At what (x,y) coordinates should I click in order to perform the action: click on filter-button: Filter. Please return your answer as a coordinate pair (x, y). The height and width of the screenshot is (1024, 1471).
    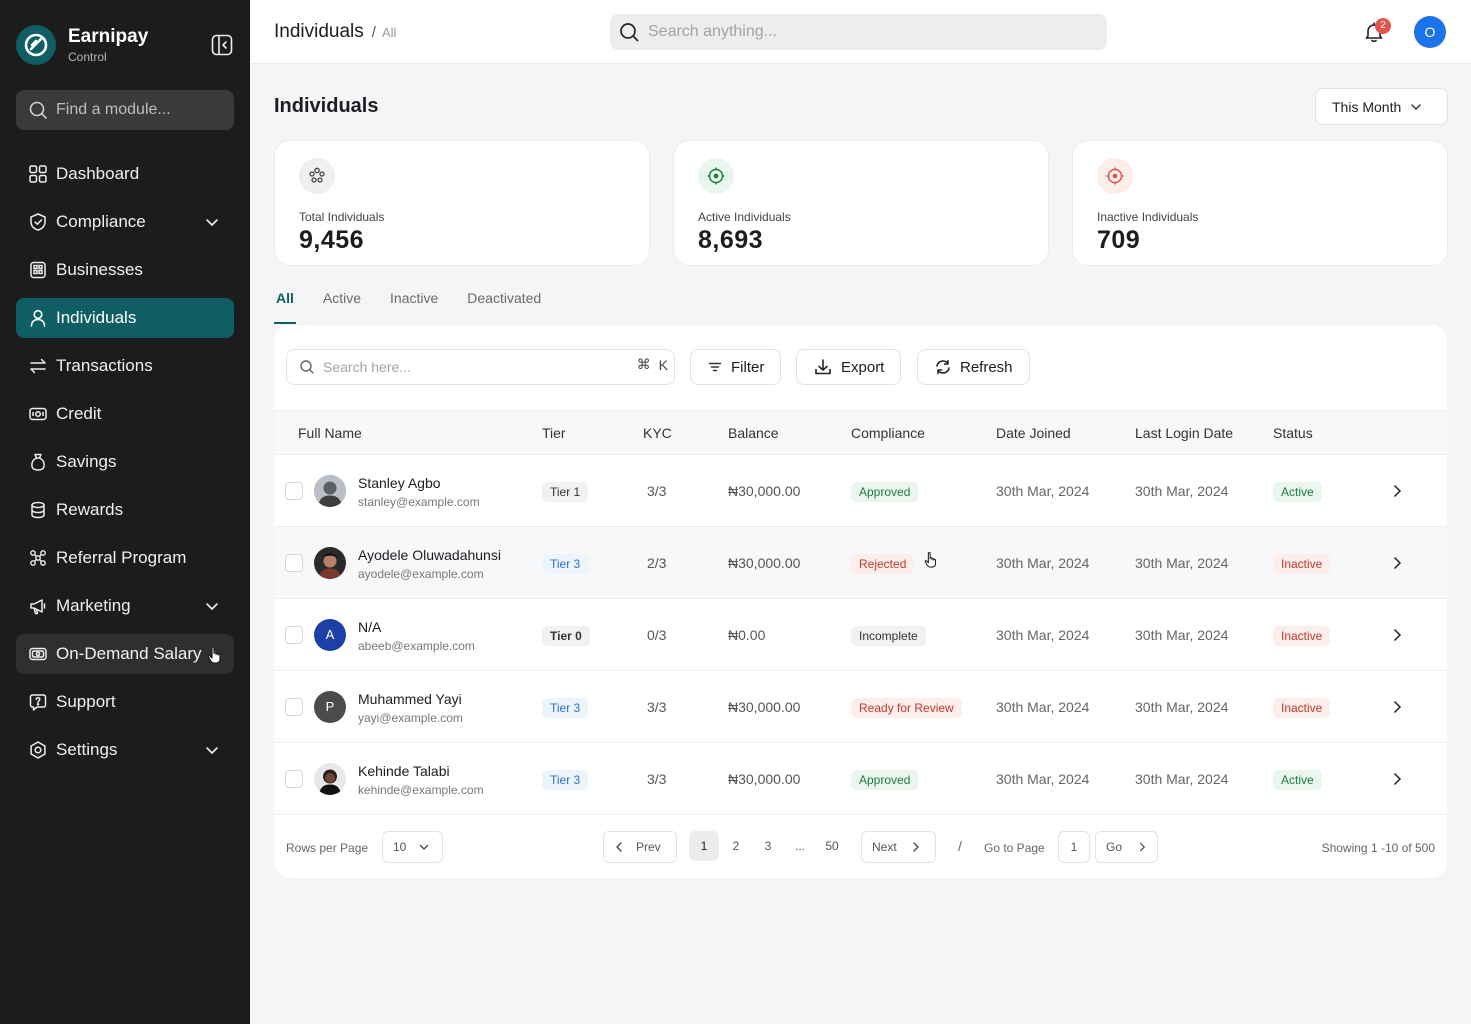
    Looking at the image, I should click on (736, 367).